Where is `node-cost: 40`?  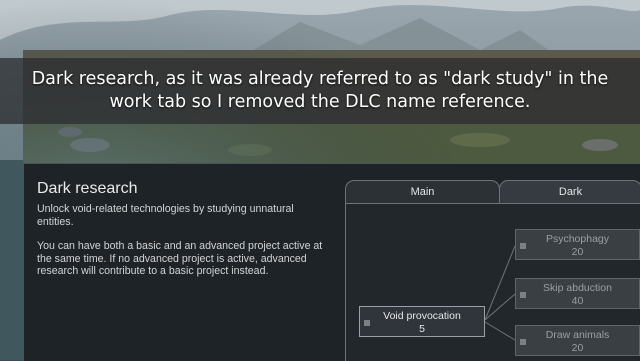 node-cost: 40 is located at coordinates (577, 300).